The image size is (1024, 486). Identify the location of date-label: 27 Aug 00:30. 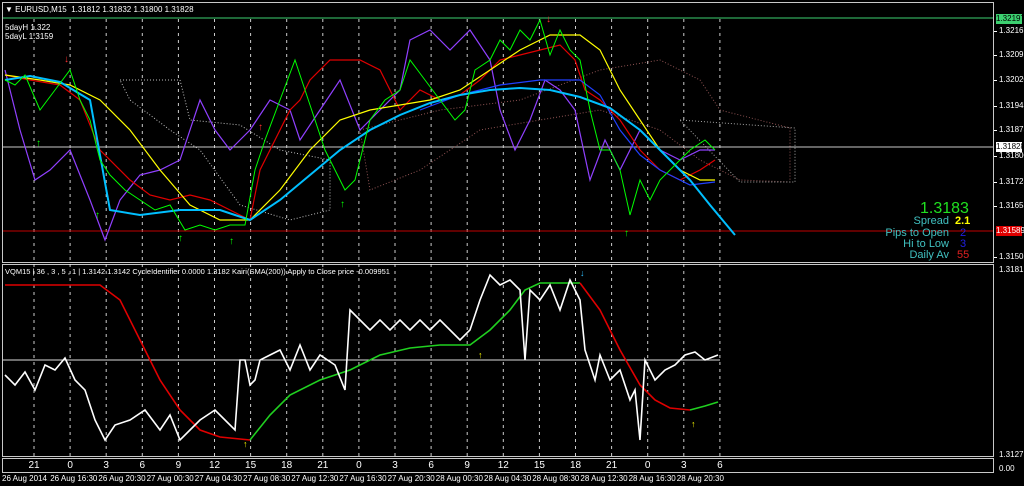
(170, 478).